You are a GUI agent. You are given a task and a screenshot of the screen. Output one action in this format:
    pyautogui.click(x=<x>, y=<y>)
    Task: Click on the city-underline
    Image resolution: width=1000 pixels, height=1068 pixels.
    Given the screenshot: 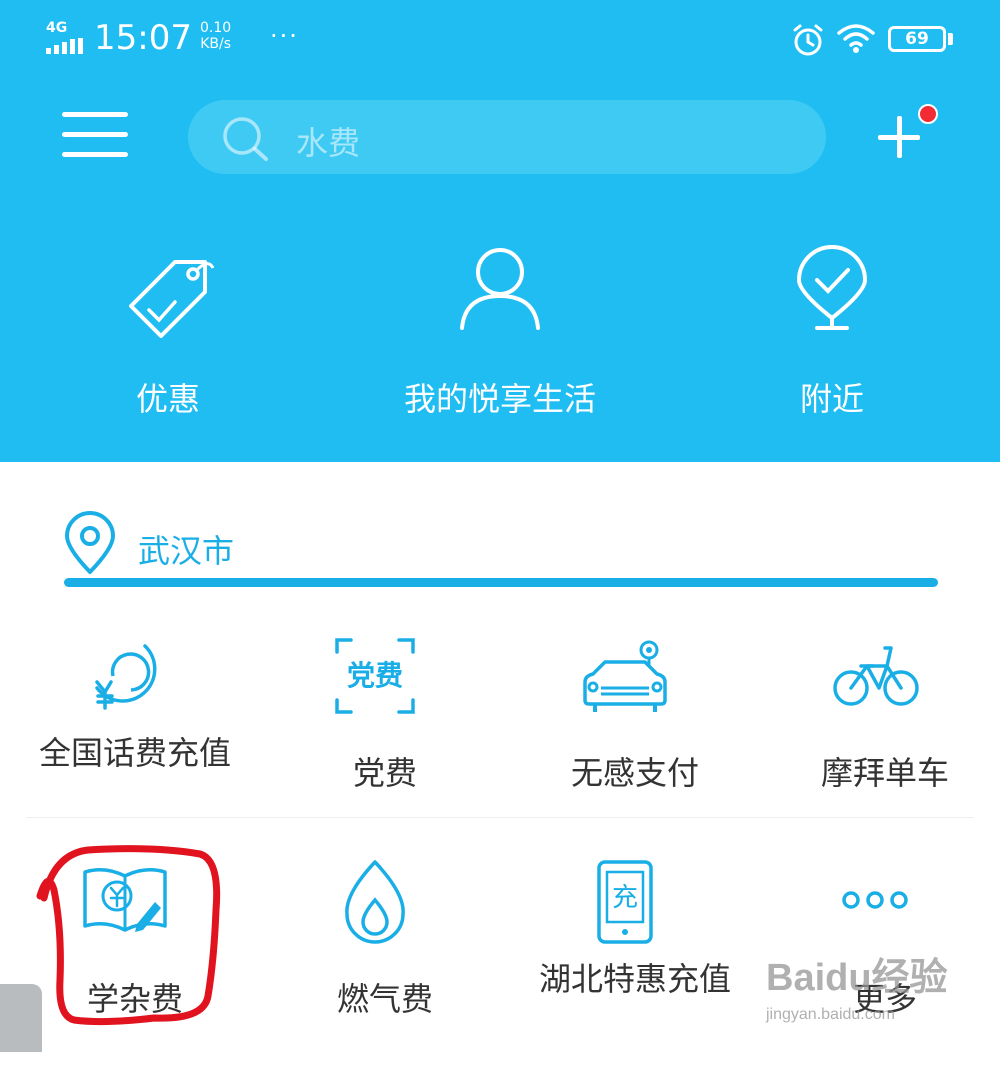 What is the action you would take?
    pyautogui.click(x=501, y=582)
    